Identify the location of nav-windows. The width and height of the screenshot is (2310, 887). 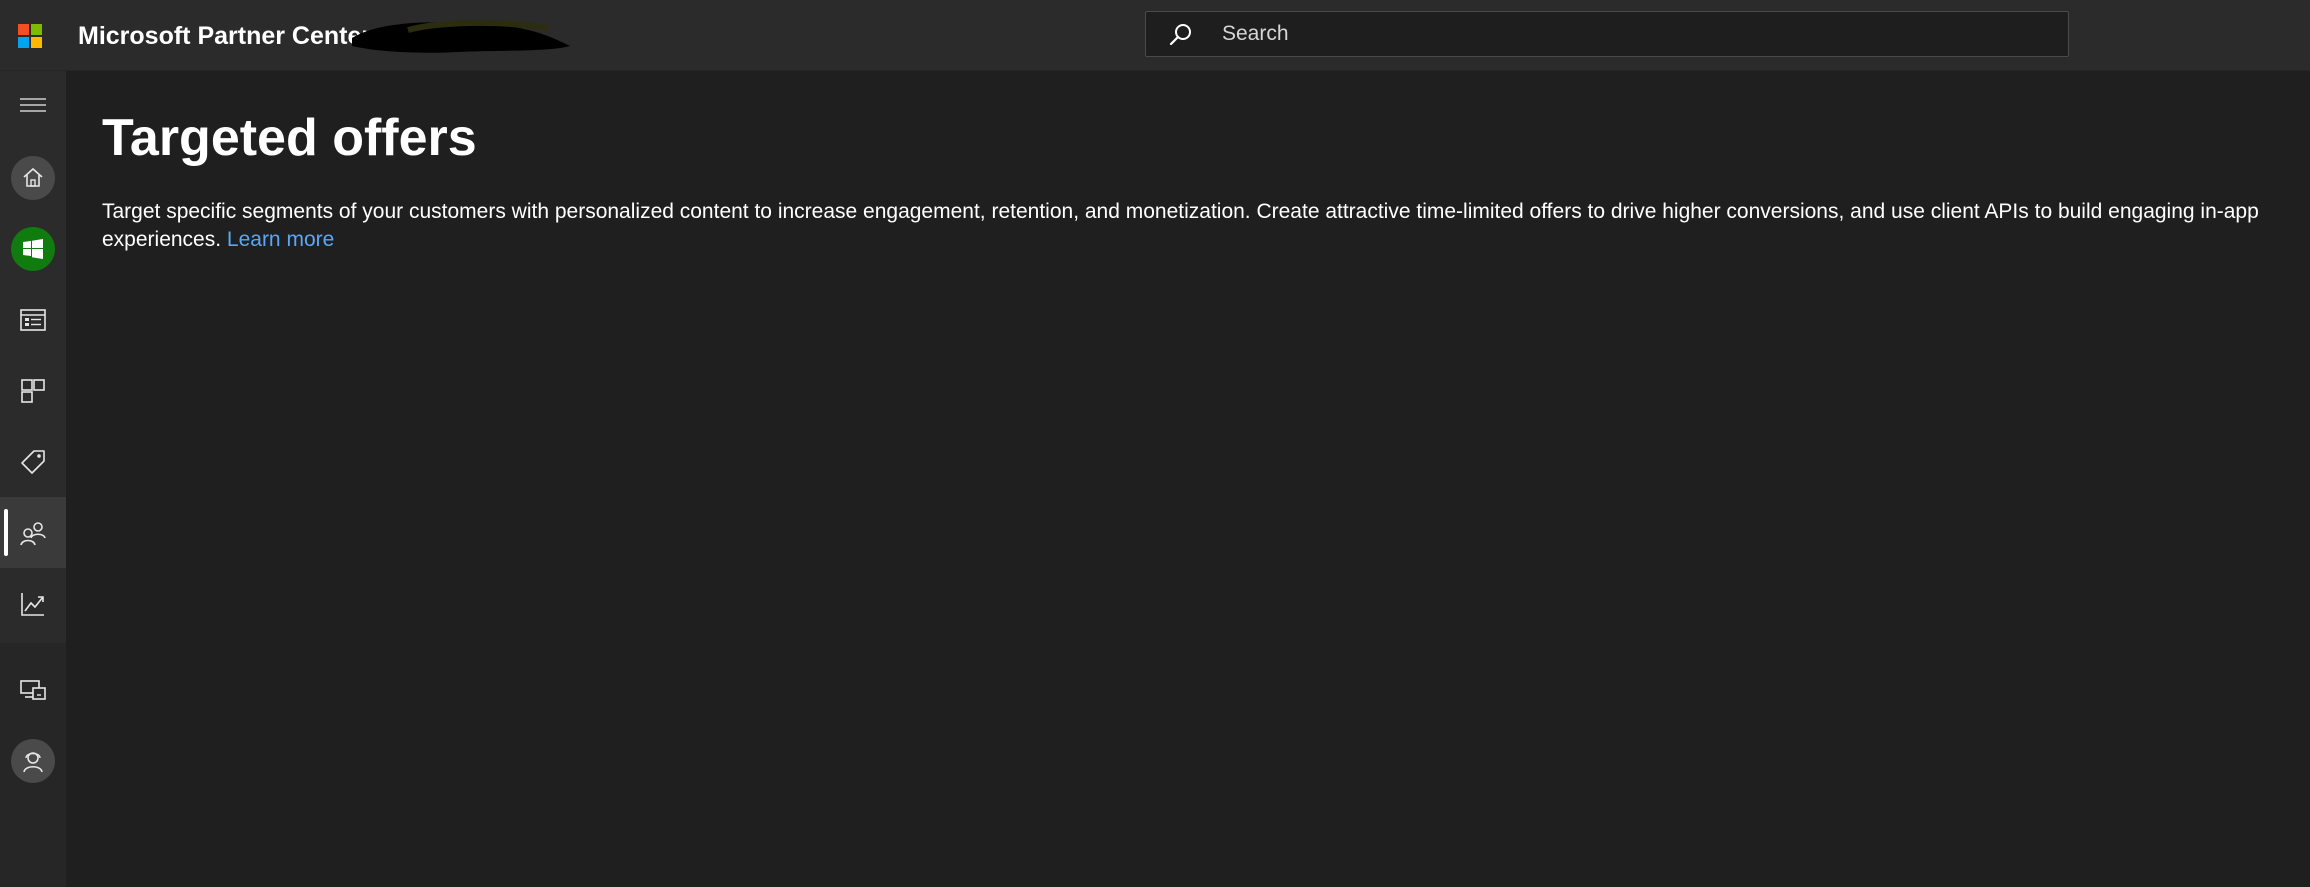
(33, 248).